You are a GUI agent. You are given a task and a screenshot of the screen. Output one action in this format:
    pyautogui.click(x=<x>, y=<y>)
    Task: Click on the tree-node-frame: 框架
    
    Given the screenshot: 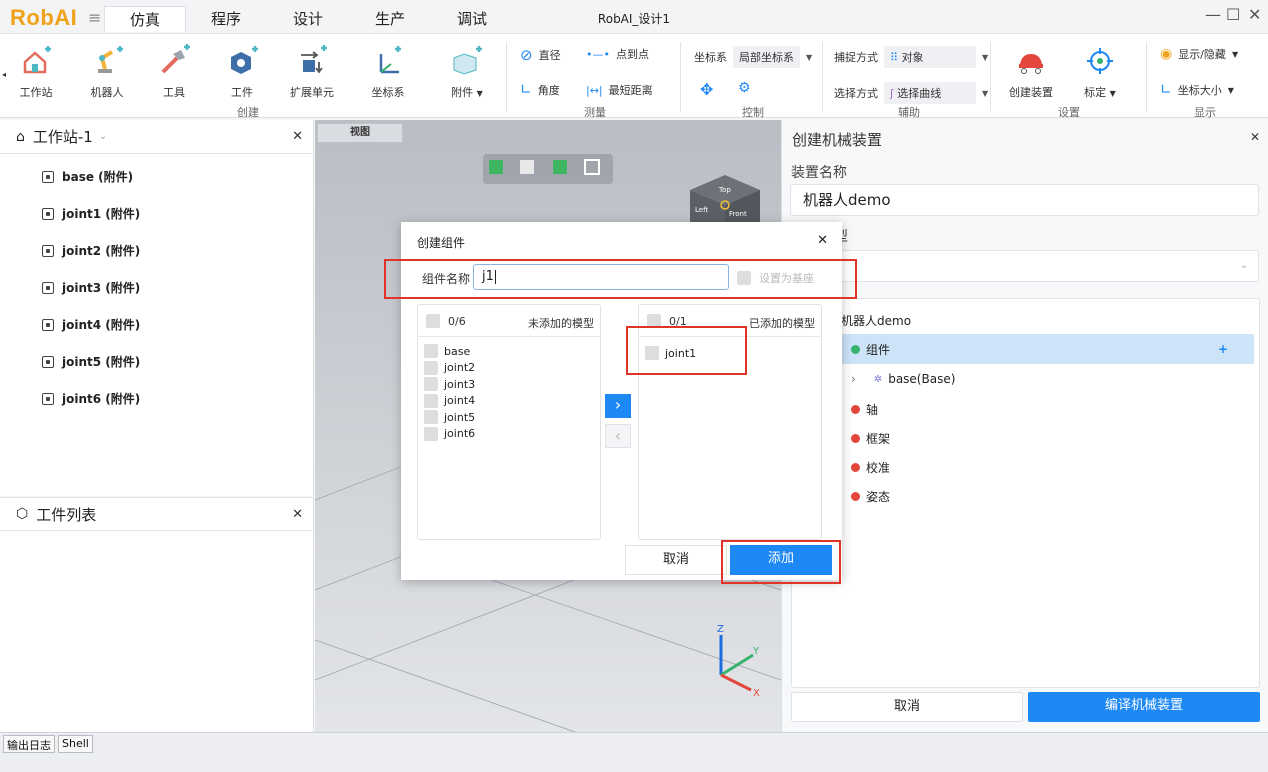 What is the action you would take?
    pyautogui.click(x=1026, y=438)
    